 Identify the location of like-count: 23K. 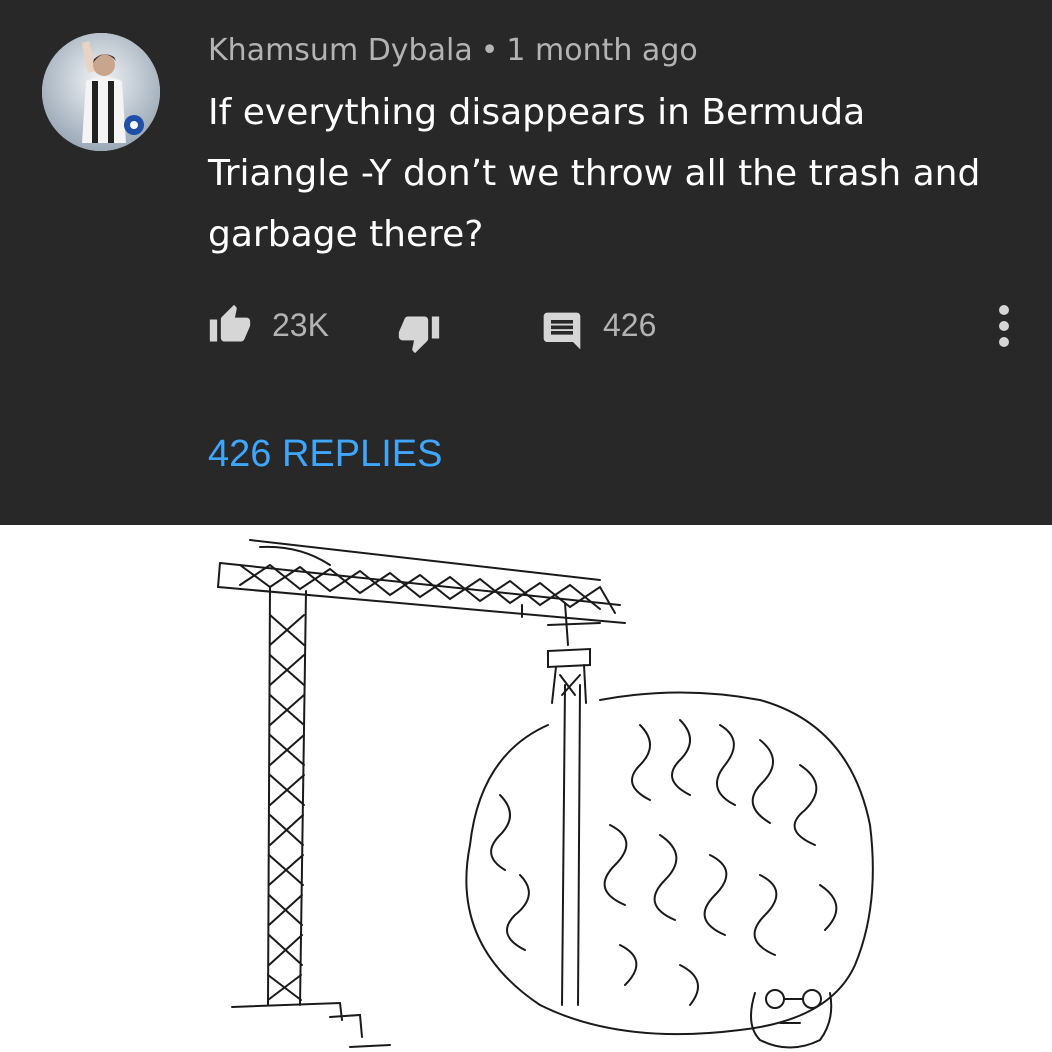
(300, 325).